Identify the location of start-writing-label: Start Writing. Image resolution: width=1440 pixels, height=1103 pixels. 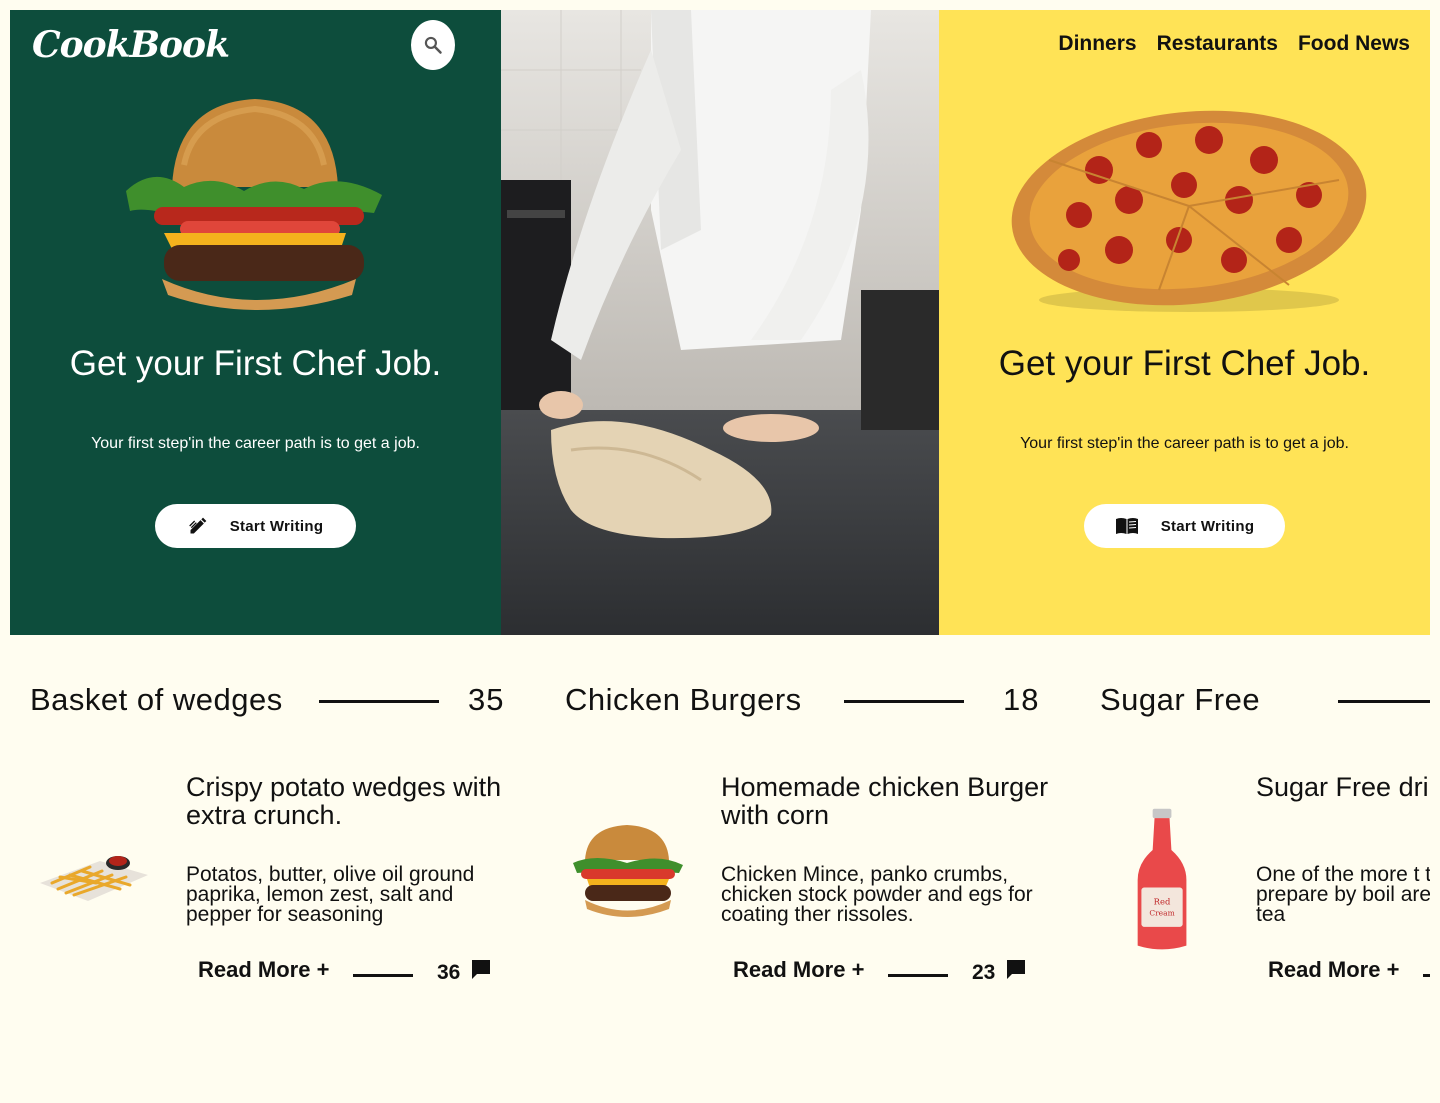
(276, 526).